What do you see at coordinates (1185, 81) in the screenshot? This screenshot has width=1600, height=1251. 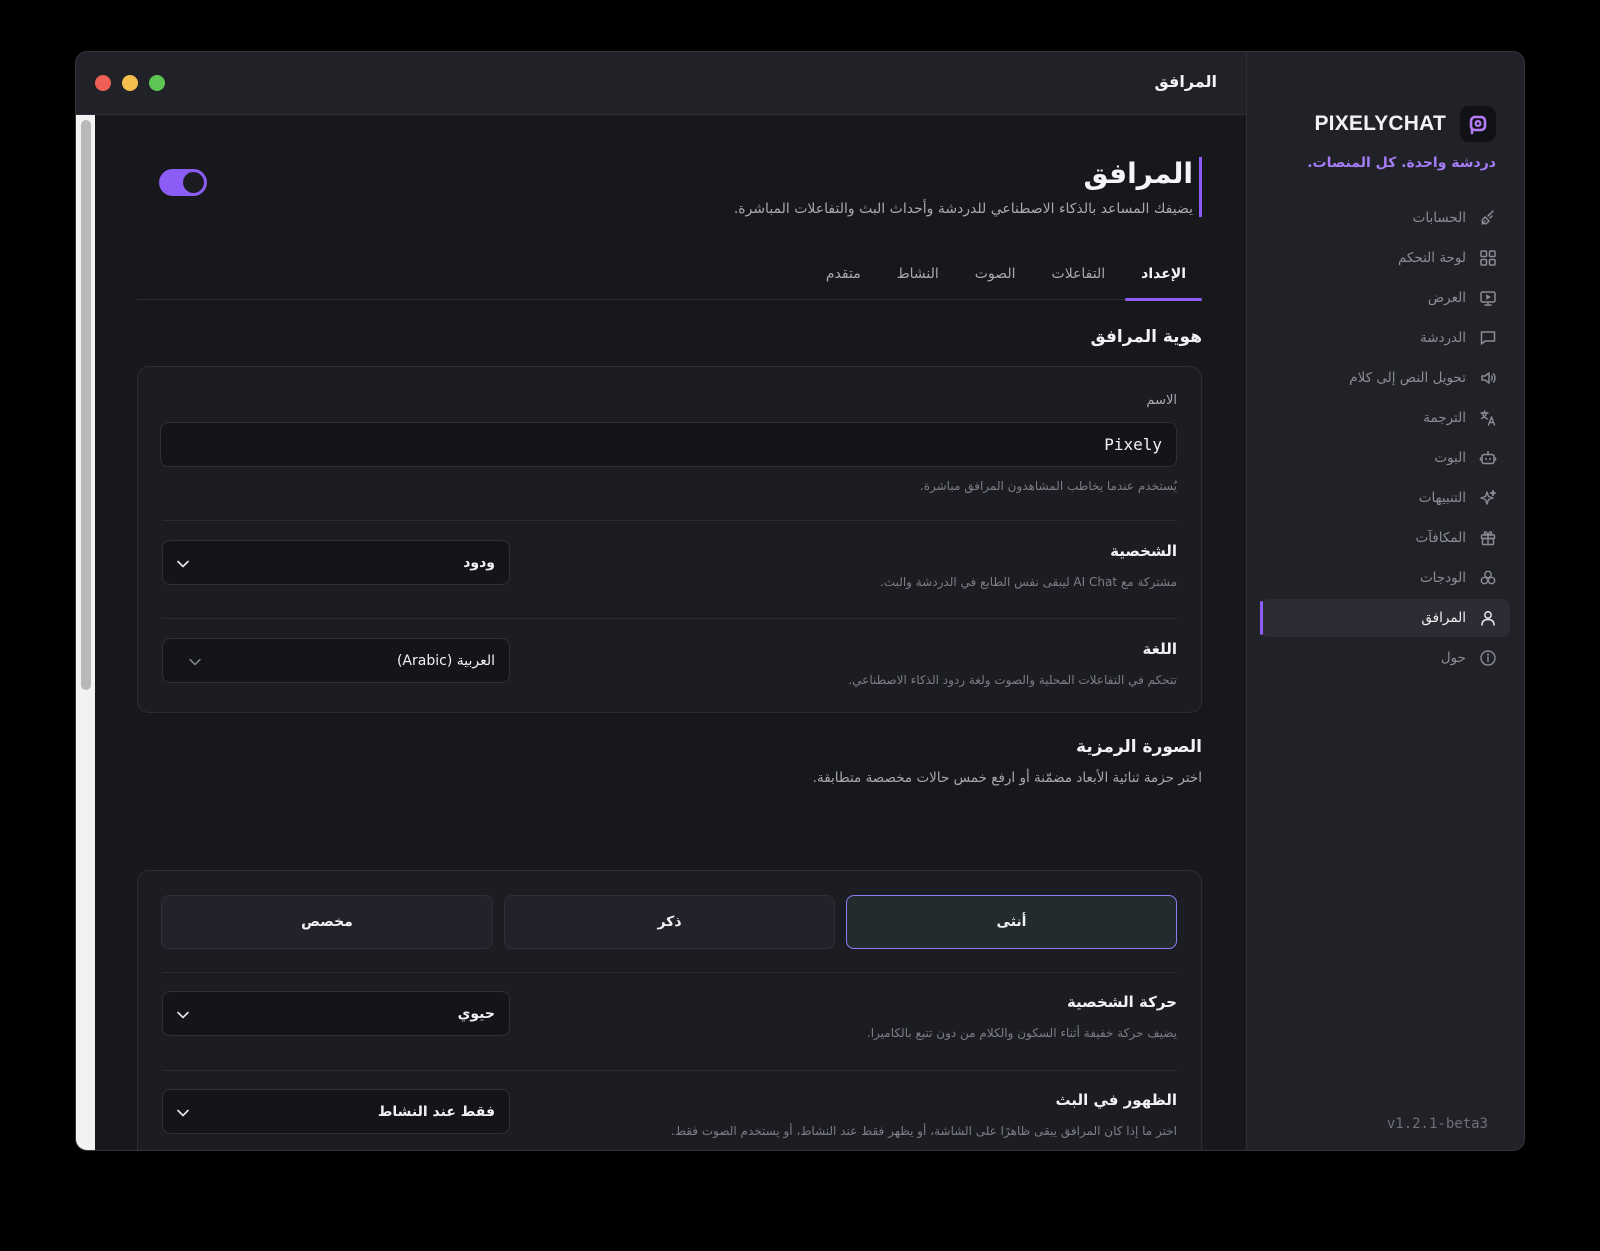 I see `window-title: المرافق` at bounding box center [1185, 81].